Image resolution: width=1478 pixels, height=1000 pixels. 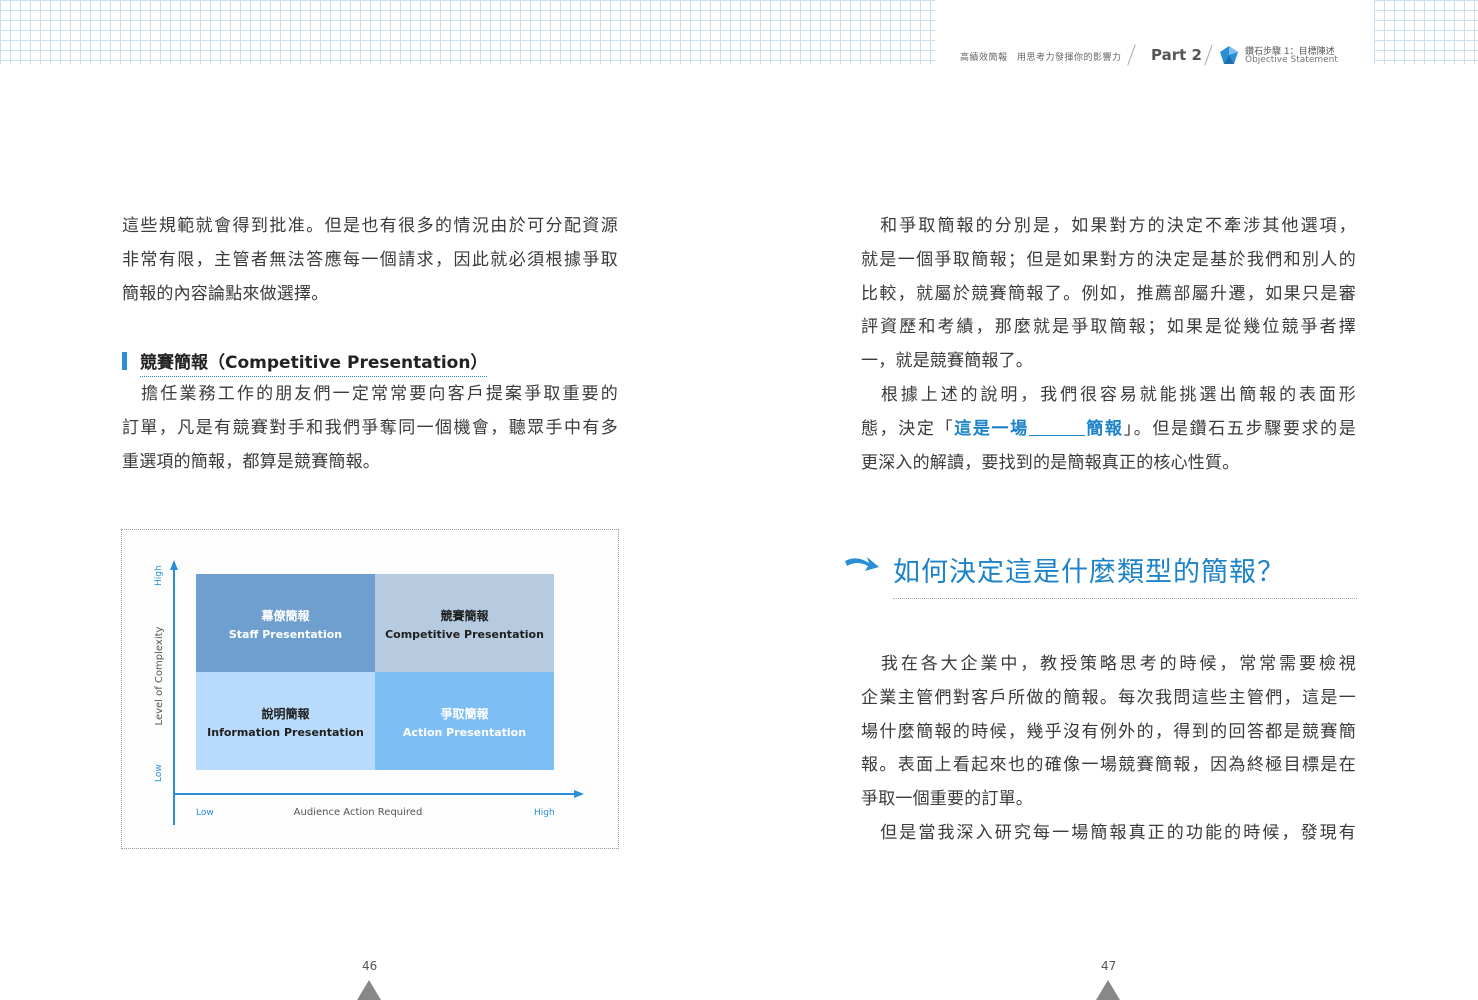 I want to click on y-axis-label: Level of Complexity, so click(x=159, y=675).